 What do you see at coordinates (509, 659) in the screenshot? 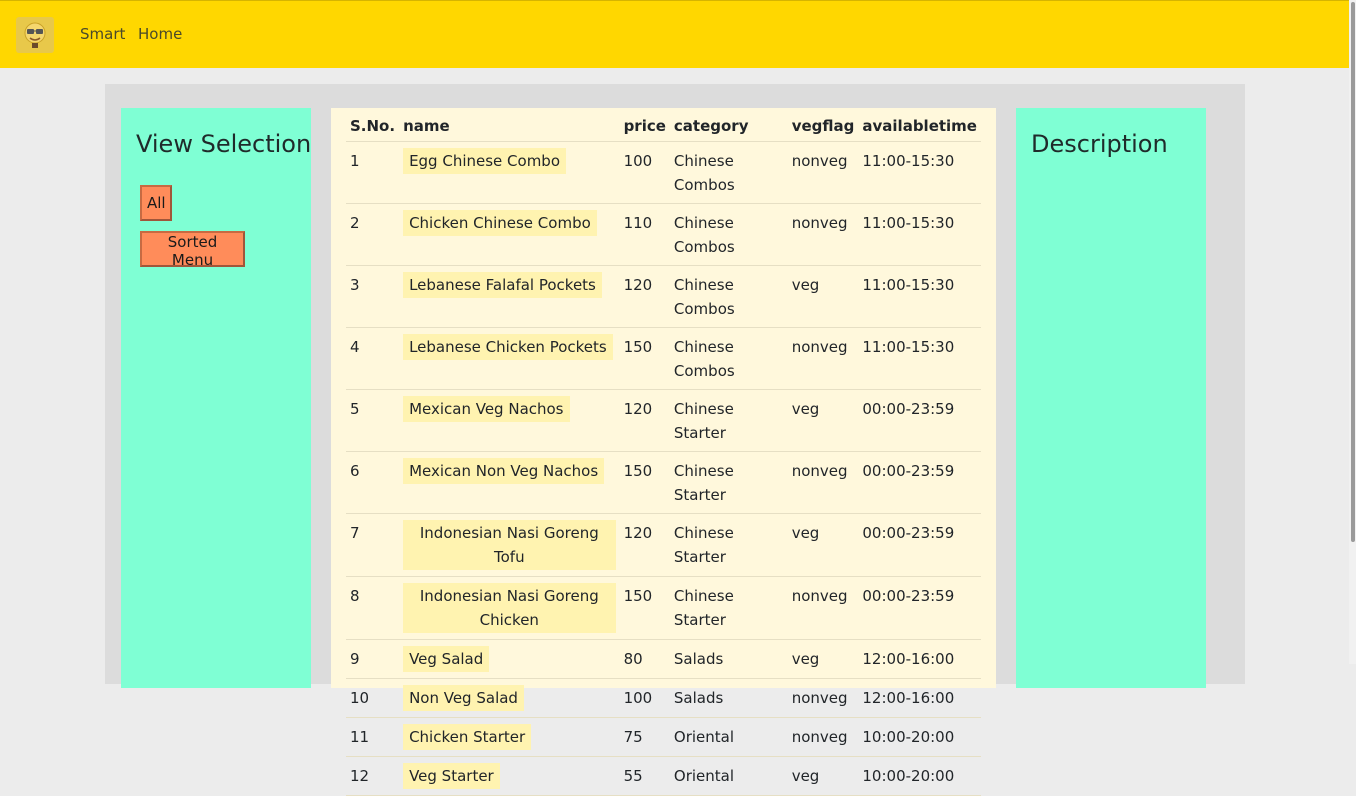
I see `cell-name: Veg Salad` at bounding box center [509, 659].